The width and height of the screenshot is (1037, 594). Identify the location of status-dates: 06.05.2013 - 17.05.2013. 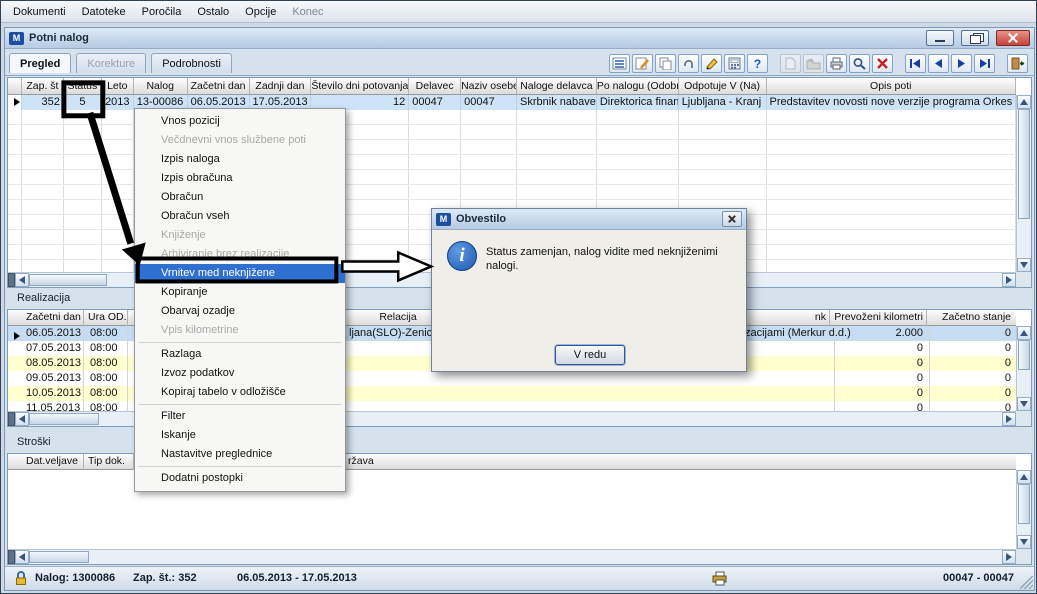
(297, 578).